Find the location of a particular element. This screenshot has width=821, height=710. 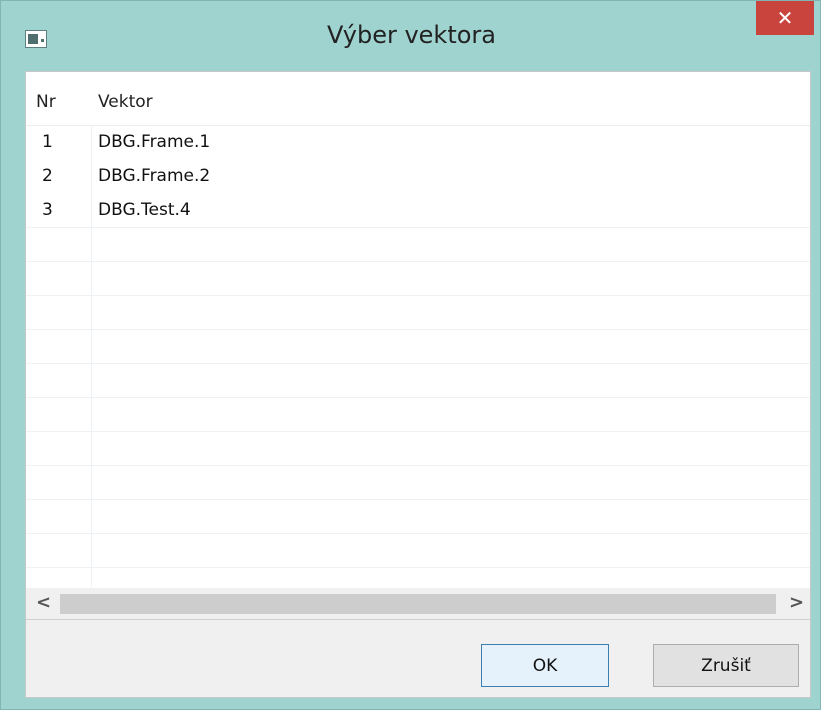

row-vektor: DBG.Frame.2 is located at coordinates (154, 176).